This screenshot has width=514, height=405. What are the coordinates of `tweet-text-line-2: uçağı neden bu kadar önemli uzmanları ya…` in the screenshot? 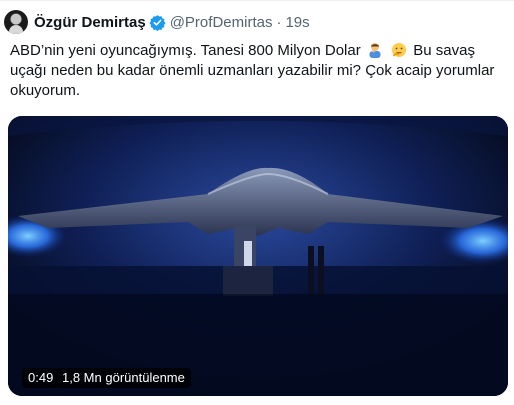 It's located at (252, 70).